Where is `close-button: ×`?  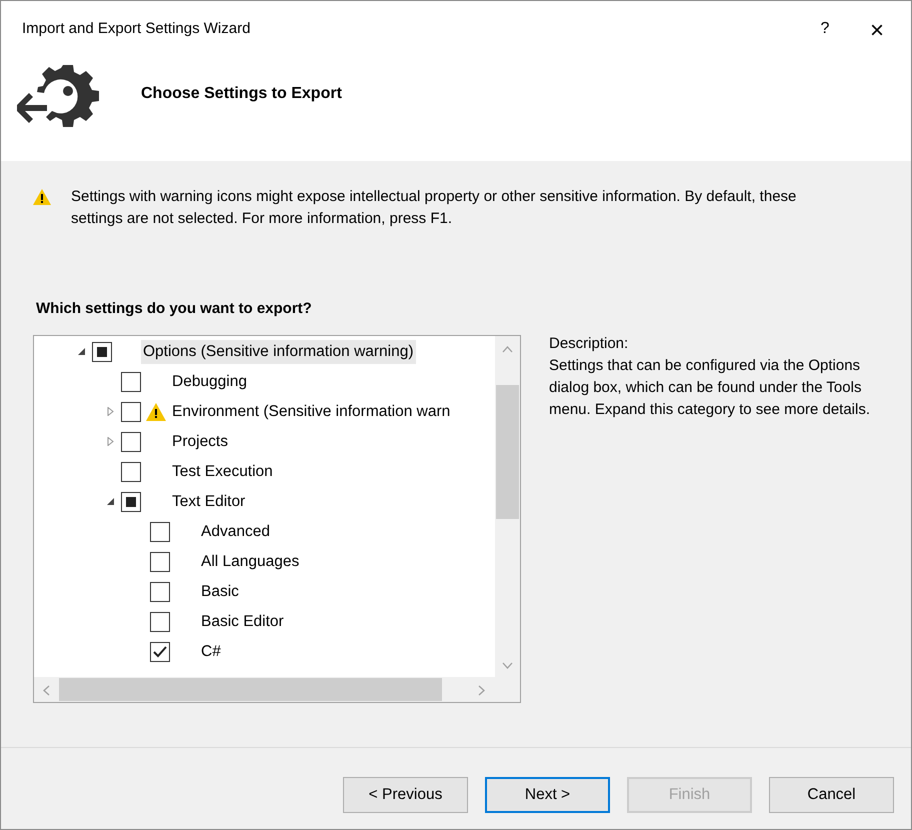
close-button: × is located at coordinates (877, 29).